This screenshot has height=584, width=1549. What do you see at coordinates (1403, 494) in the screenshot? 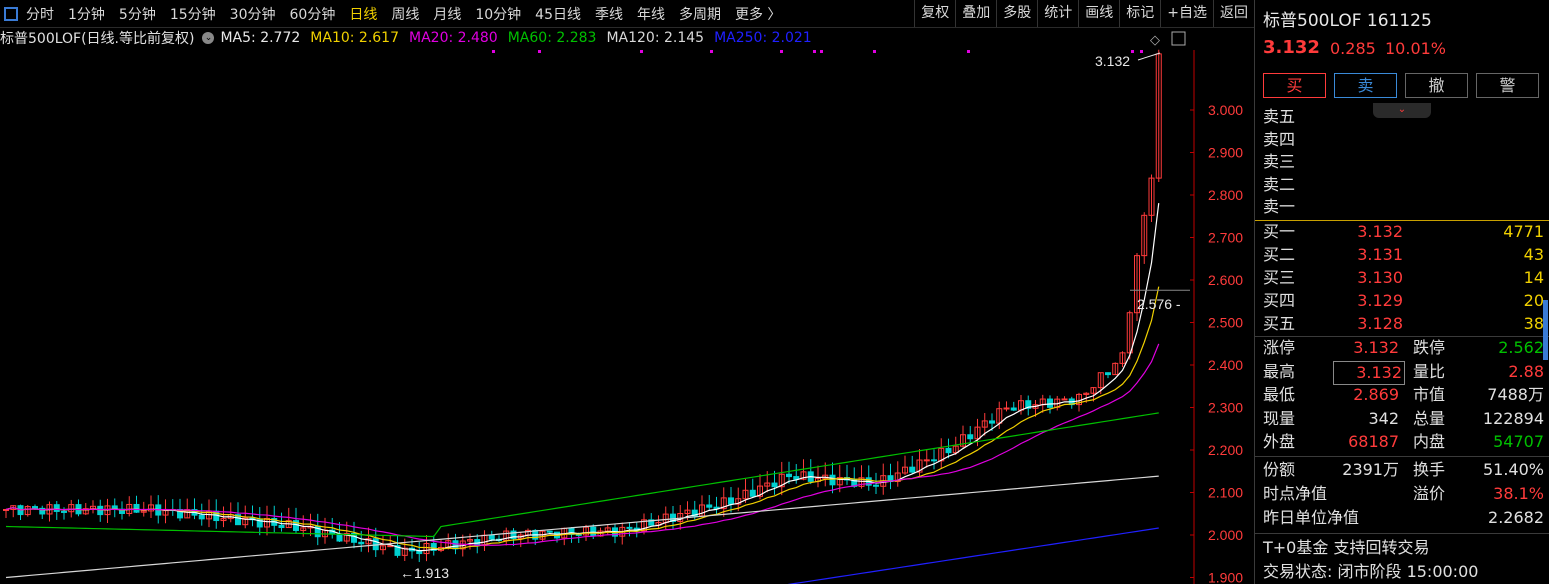
I see `stat-row: 时点净值 溢价 38.1%` at bounding box center [1403, 494].